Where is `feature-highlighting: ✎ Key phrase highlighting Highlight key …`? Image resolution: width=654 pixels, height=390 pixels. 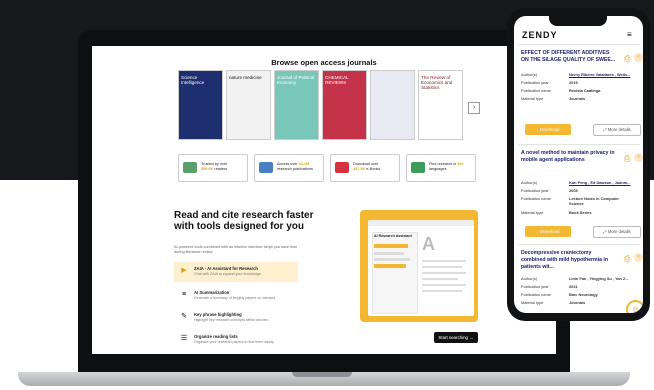
feature-highlighting: ✎ Key phrase highlighting Highlight key … is located at coordinates (236, 318).